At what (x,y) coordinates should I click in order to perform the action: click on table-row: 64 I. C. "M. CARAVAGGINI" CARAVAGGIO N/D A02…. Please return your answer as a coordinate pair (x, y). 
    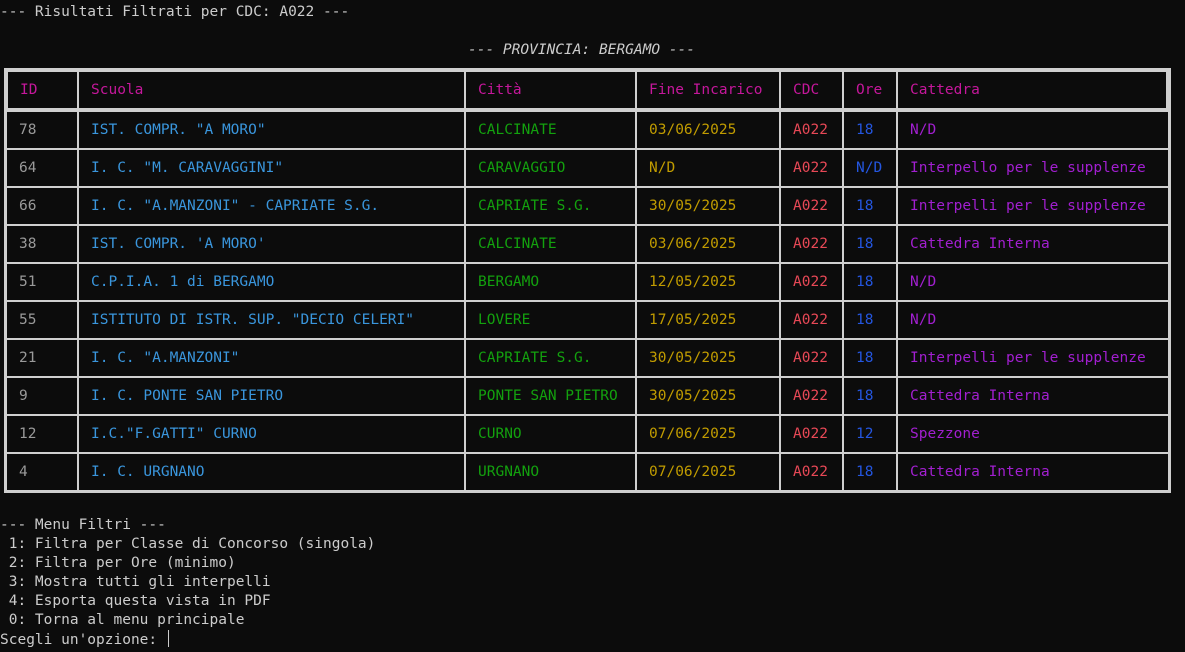
    Looking at the image, I should click on (587, 168).